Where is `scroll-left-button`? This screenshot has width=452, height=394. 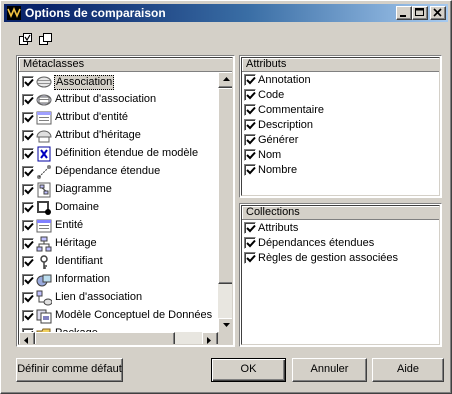 scroll-left-button is located at coordinates (27, 338).